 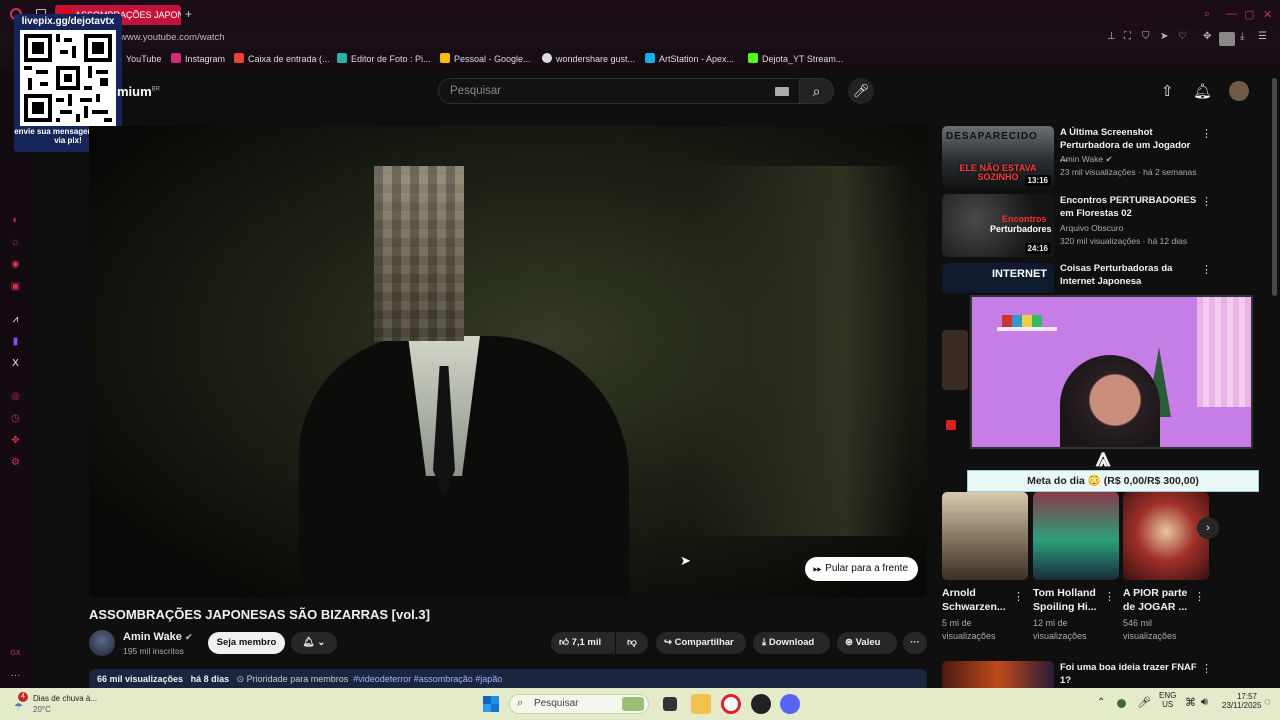 I want to click on search-input: Pesquisar, so click(x=619, y=91).